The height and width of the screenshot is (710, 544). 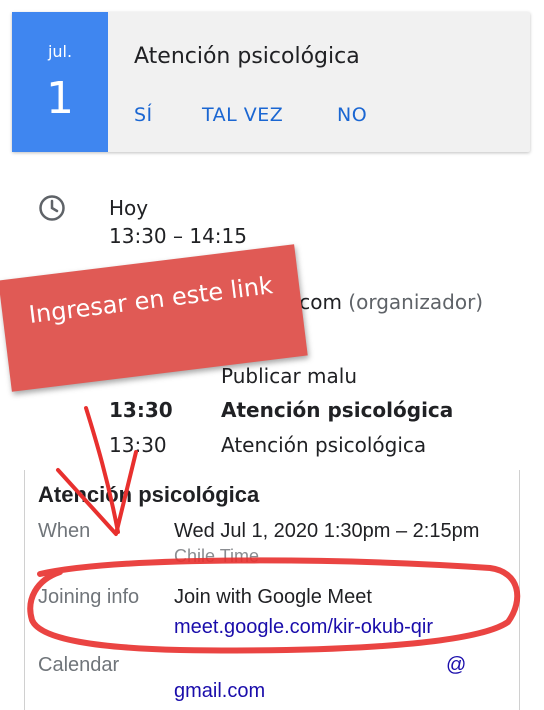 What do you see at coordinates (79, 665) in the screenshot?
I see `calendar-label: Calendar` at bounding box center [79, 665].